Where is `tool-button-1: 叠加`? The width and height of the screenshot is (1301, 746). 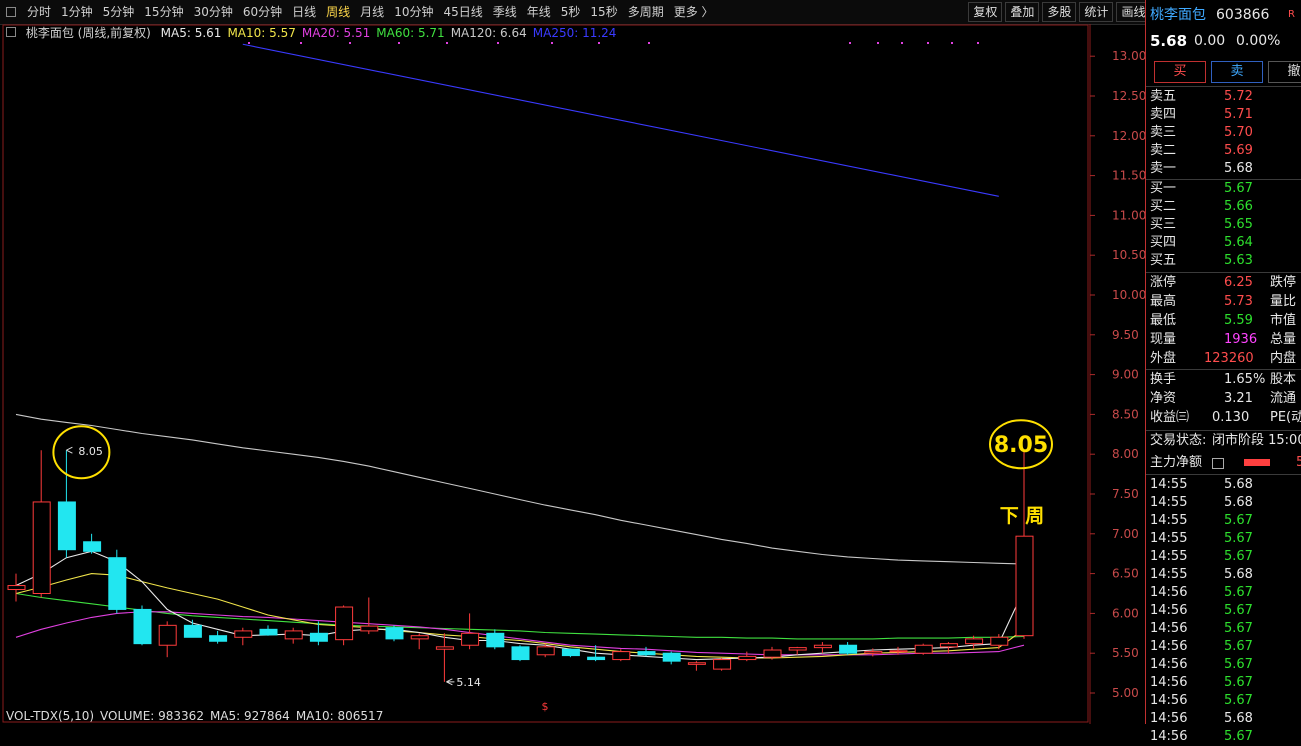
tool-button-1: 叠加 is located at coordinates (1022, 12).